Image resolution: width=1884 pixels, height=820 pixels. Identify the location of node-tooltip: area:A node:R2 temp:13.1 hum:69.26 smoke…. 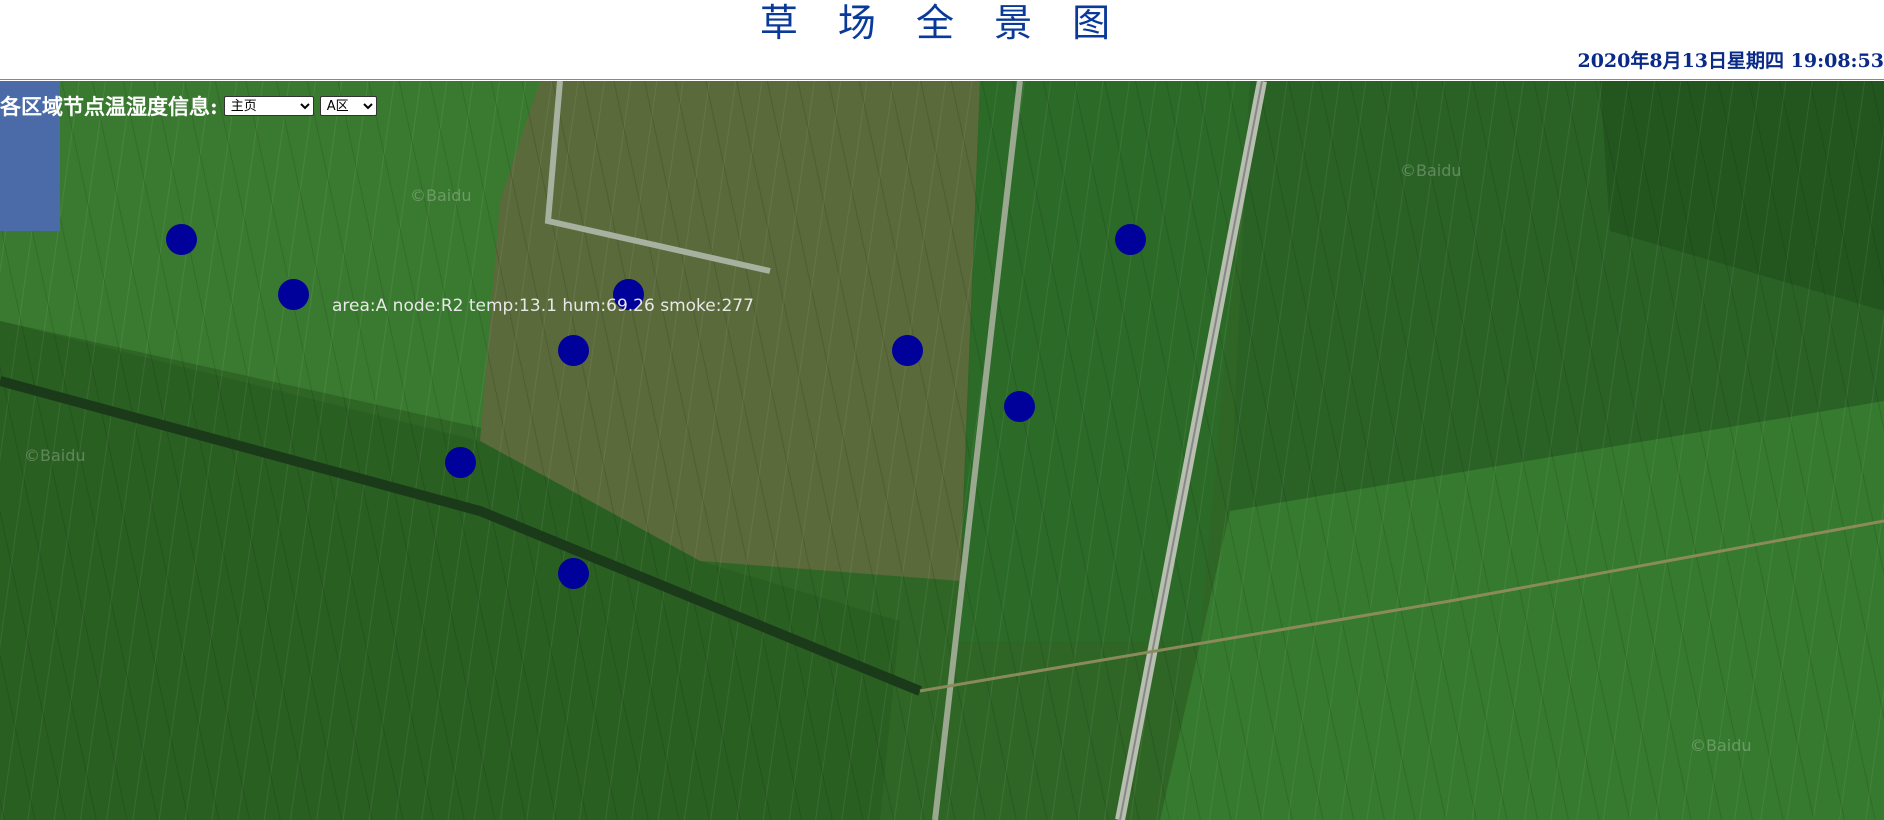
(543, 306).